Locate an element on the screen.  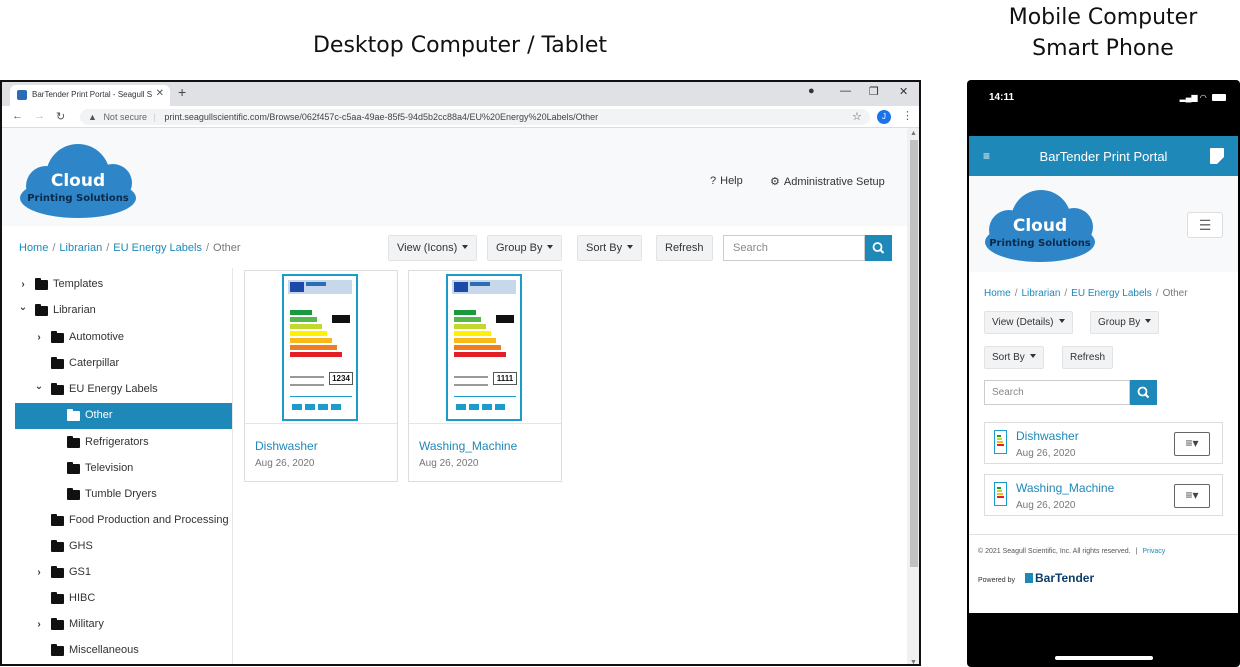
tree-item-label: Tumble Dryers is located at coordinates (121, 494).